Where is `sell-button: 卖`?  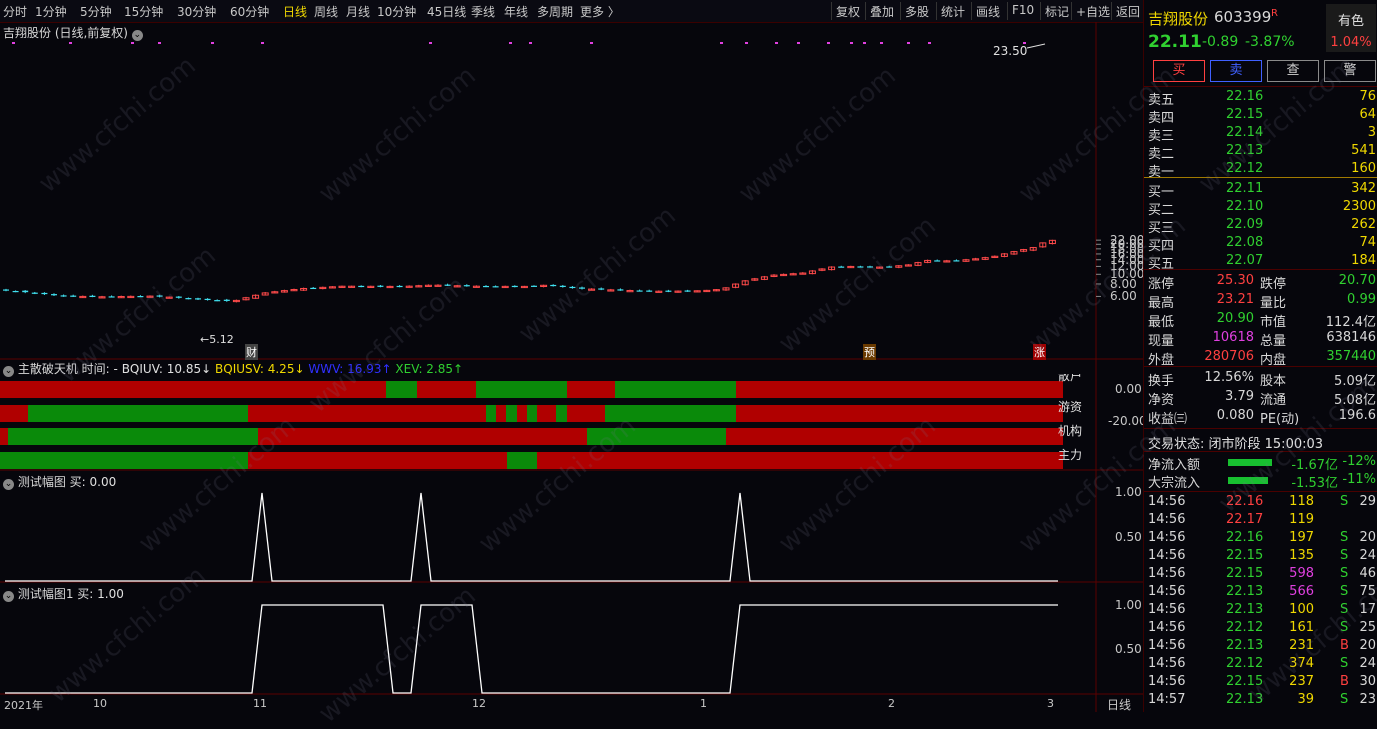
sell-button: 卖 is located at coordinates (1236, 71).